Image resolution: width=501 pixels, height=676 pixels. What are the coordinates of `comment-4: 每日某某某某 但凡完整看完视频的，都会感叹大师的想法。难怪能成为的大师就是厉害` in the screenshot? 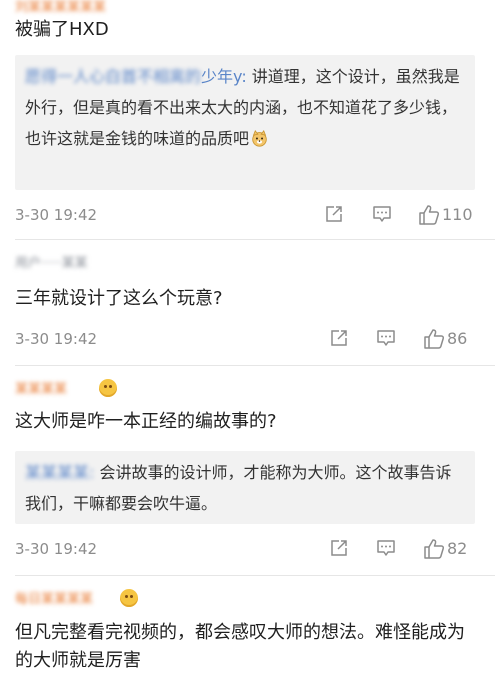 It's located at (250, 626).